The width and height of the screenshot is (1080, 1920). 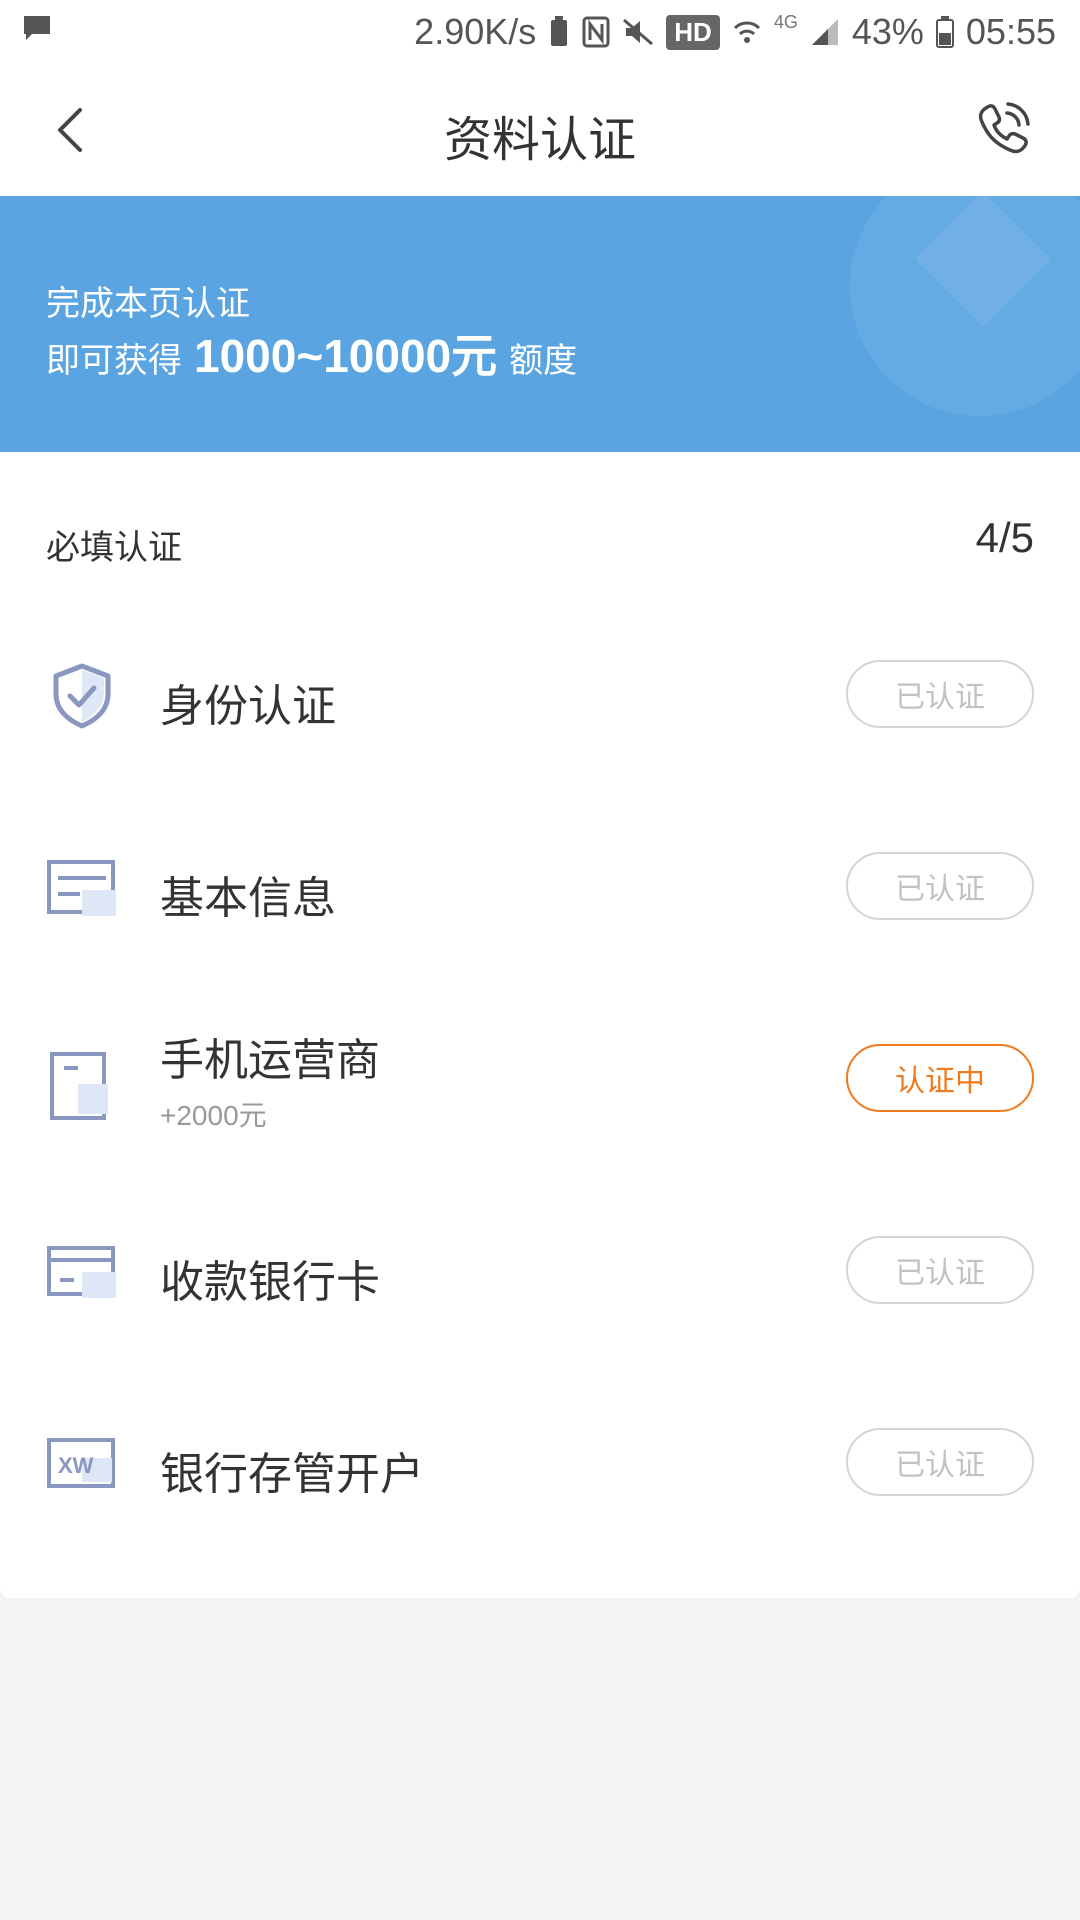 What do you see at coordinates (596, 32) in the screenshot?
I see `nfc-icon` at bounding box center [596, 32].